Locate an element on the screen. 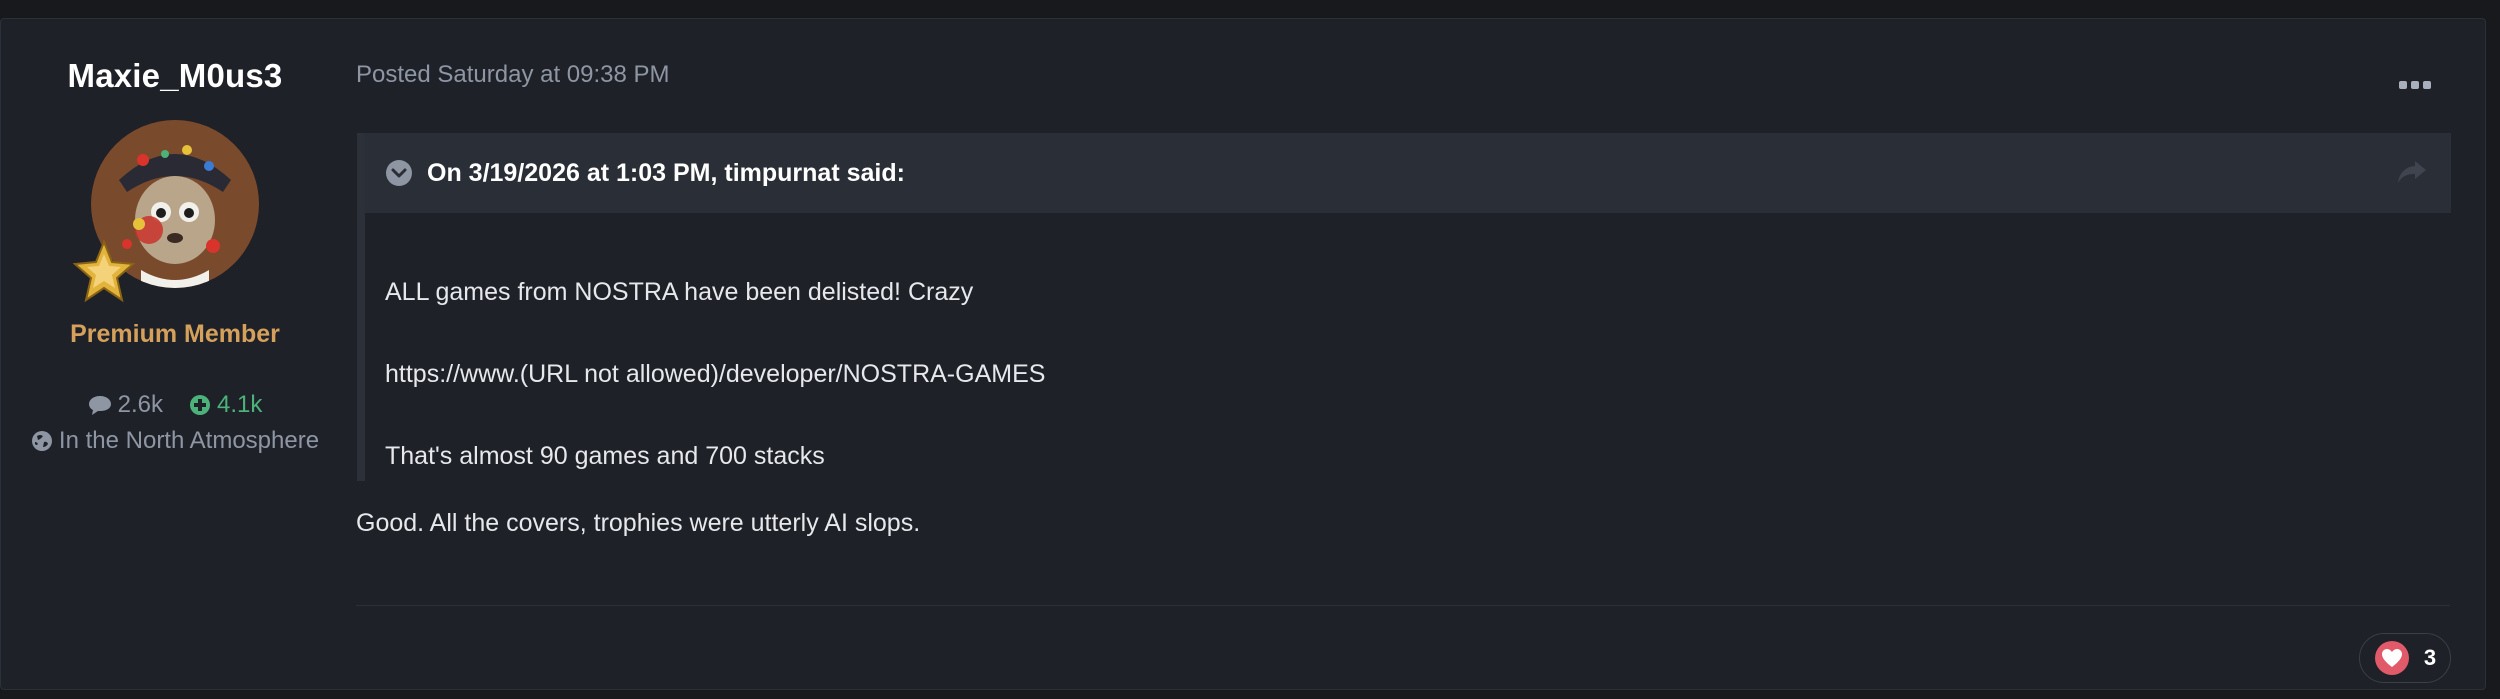 The image size is (2500, 699). globe-icon is located at coordinates (41, 441).